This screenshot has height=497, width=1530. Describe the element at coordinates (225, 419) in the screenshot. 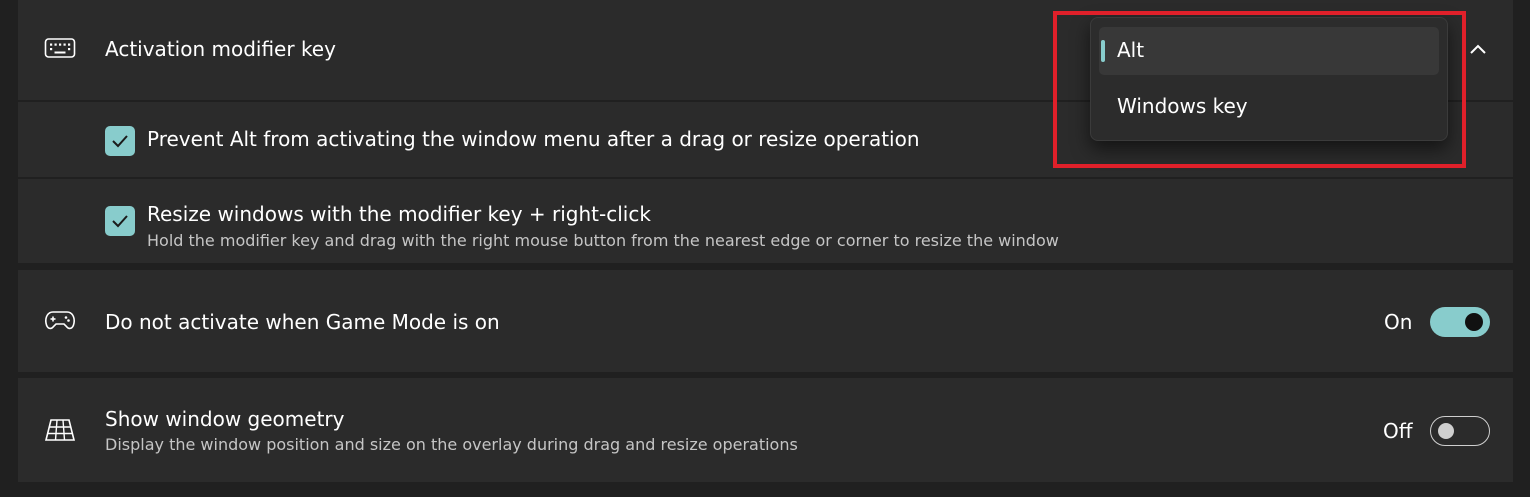

I see `geometry-label: Show window geometry` at that location.